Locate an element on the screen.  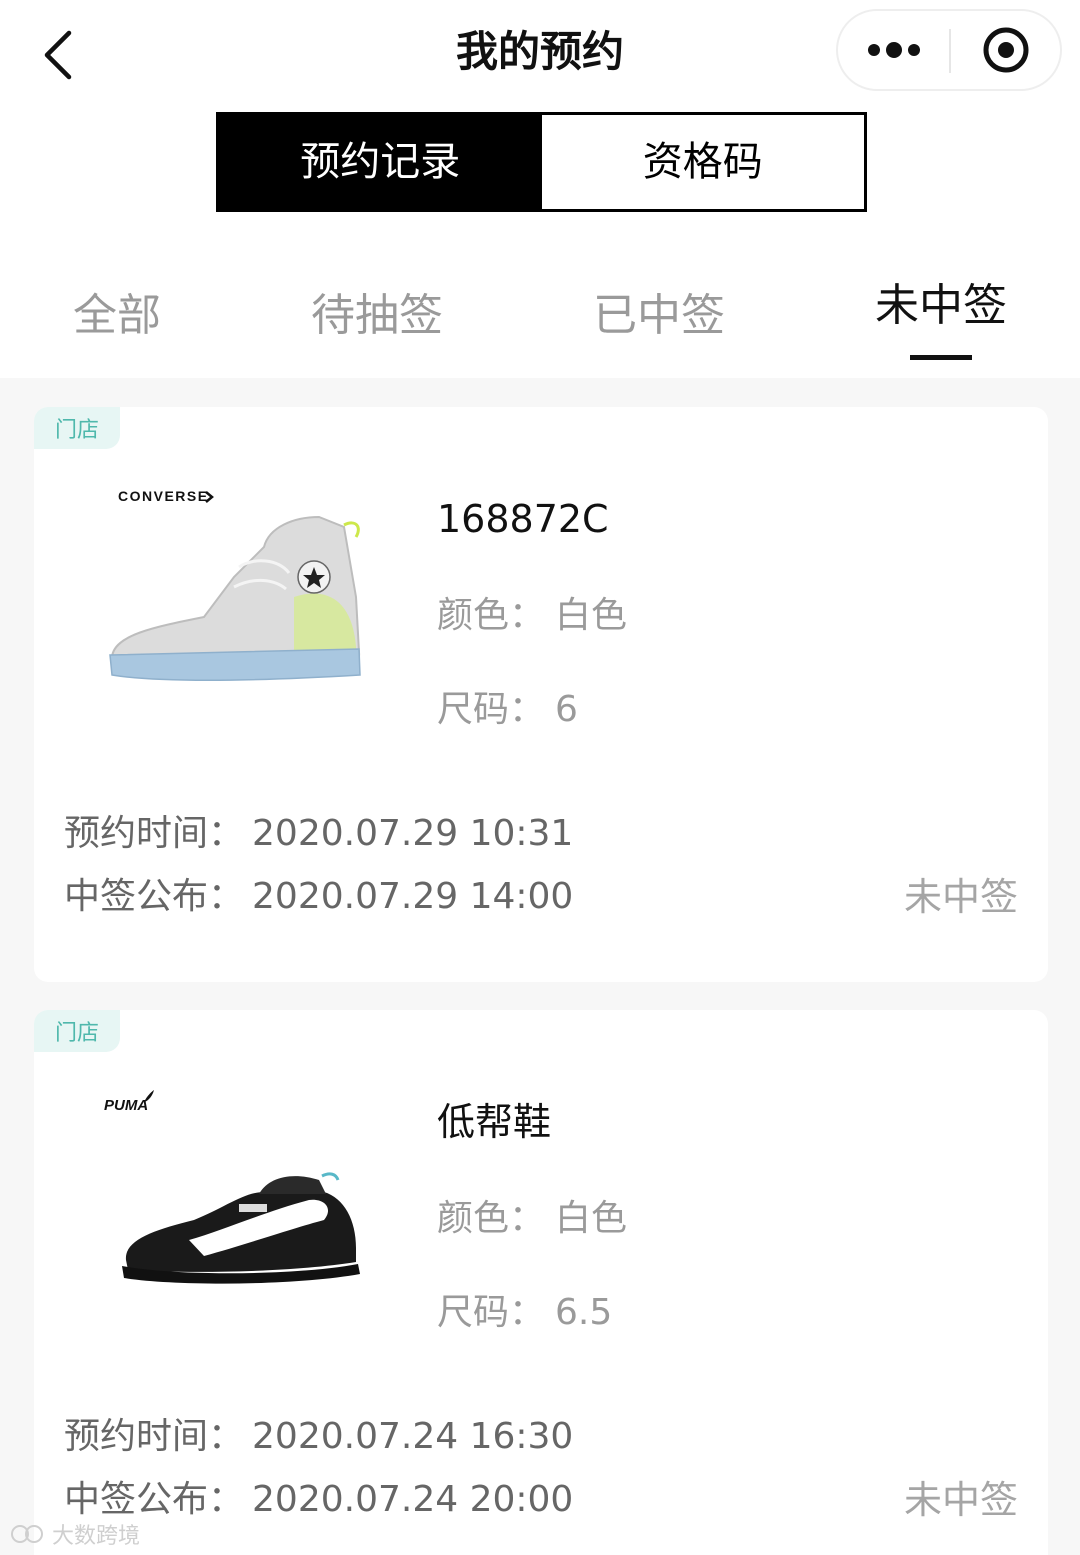
brand-logo: CONVERSE is located at coordinates (163, 496).